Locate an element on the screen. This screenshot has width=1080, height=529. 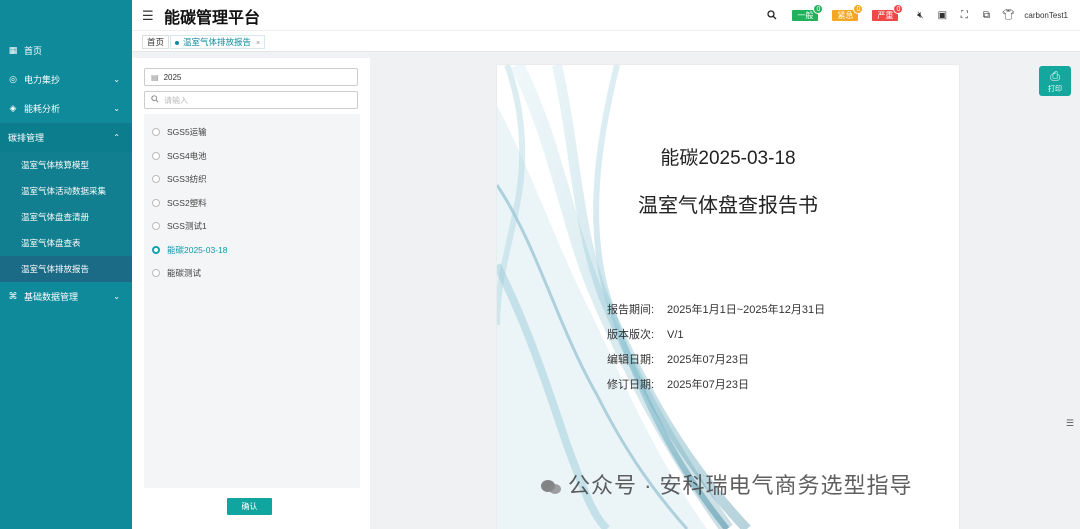
sidebar-subitem-label: 温室气体盘查清册 is located at coordinates (55, 217).